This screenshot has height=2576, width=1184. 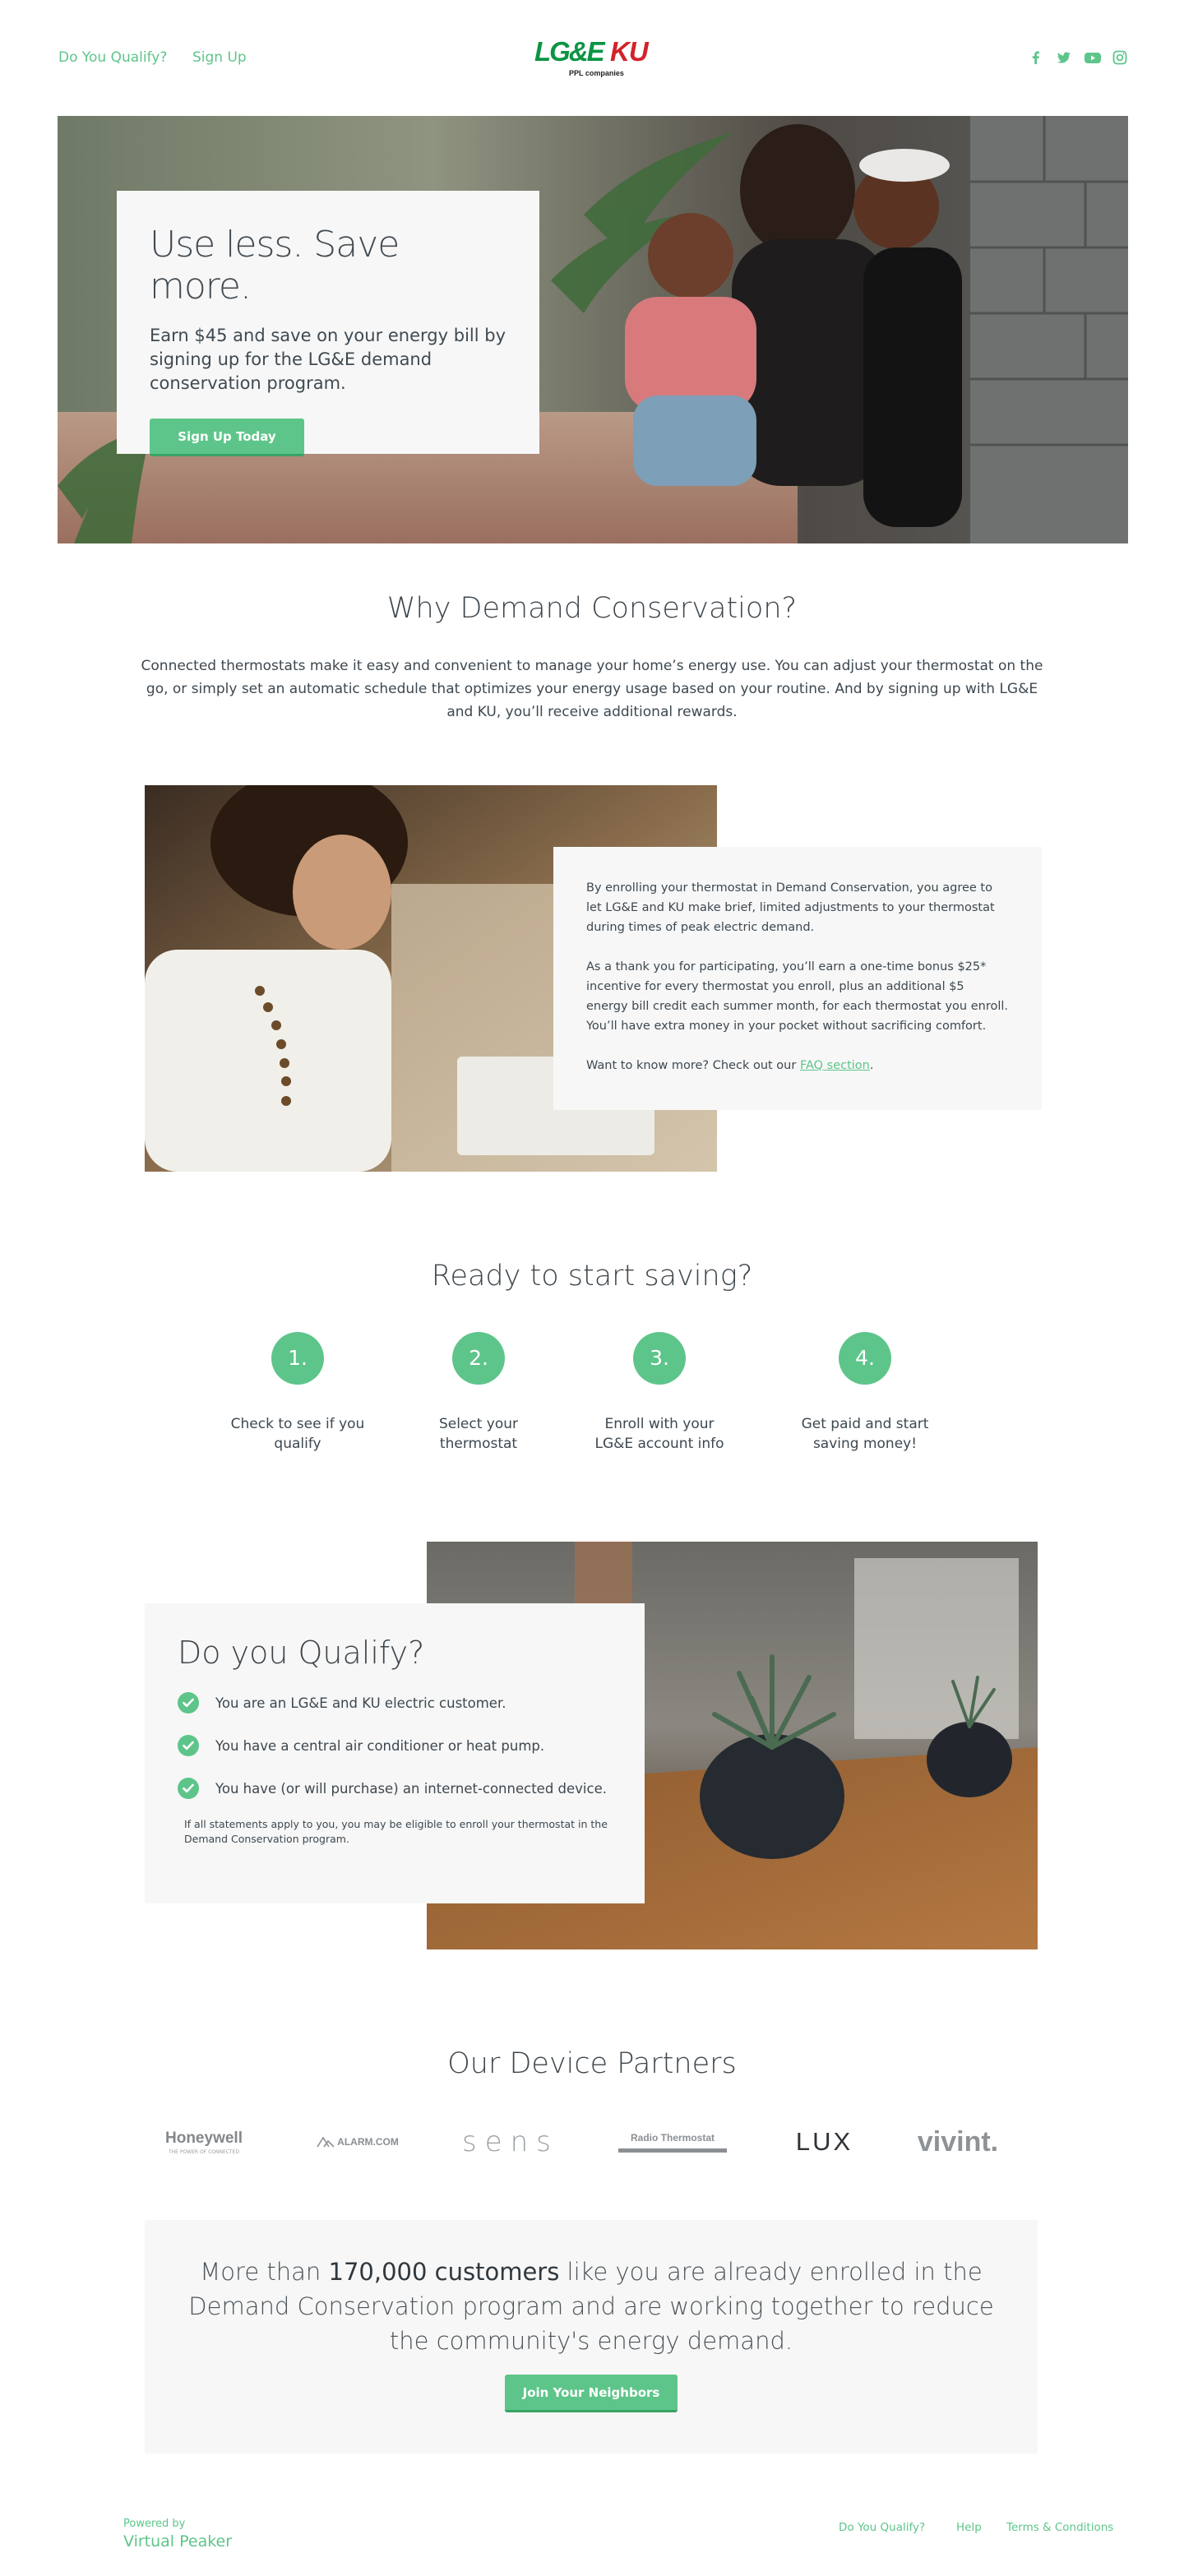 What do you see at coordinates (478, 1358) in the screenshot?
I see `step-number: 2.` at bounding box center [478, 1358].